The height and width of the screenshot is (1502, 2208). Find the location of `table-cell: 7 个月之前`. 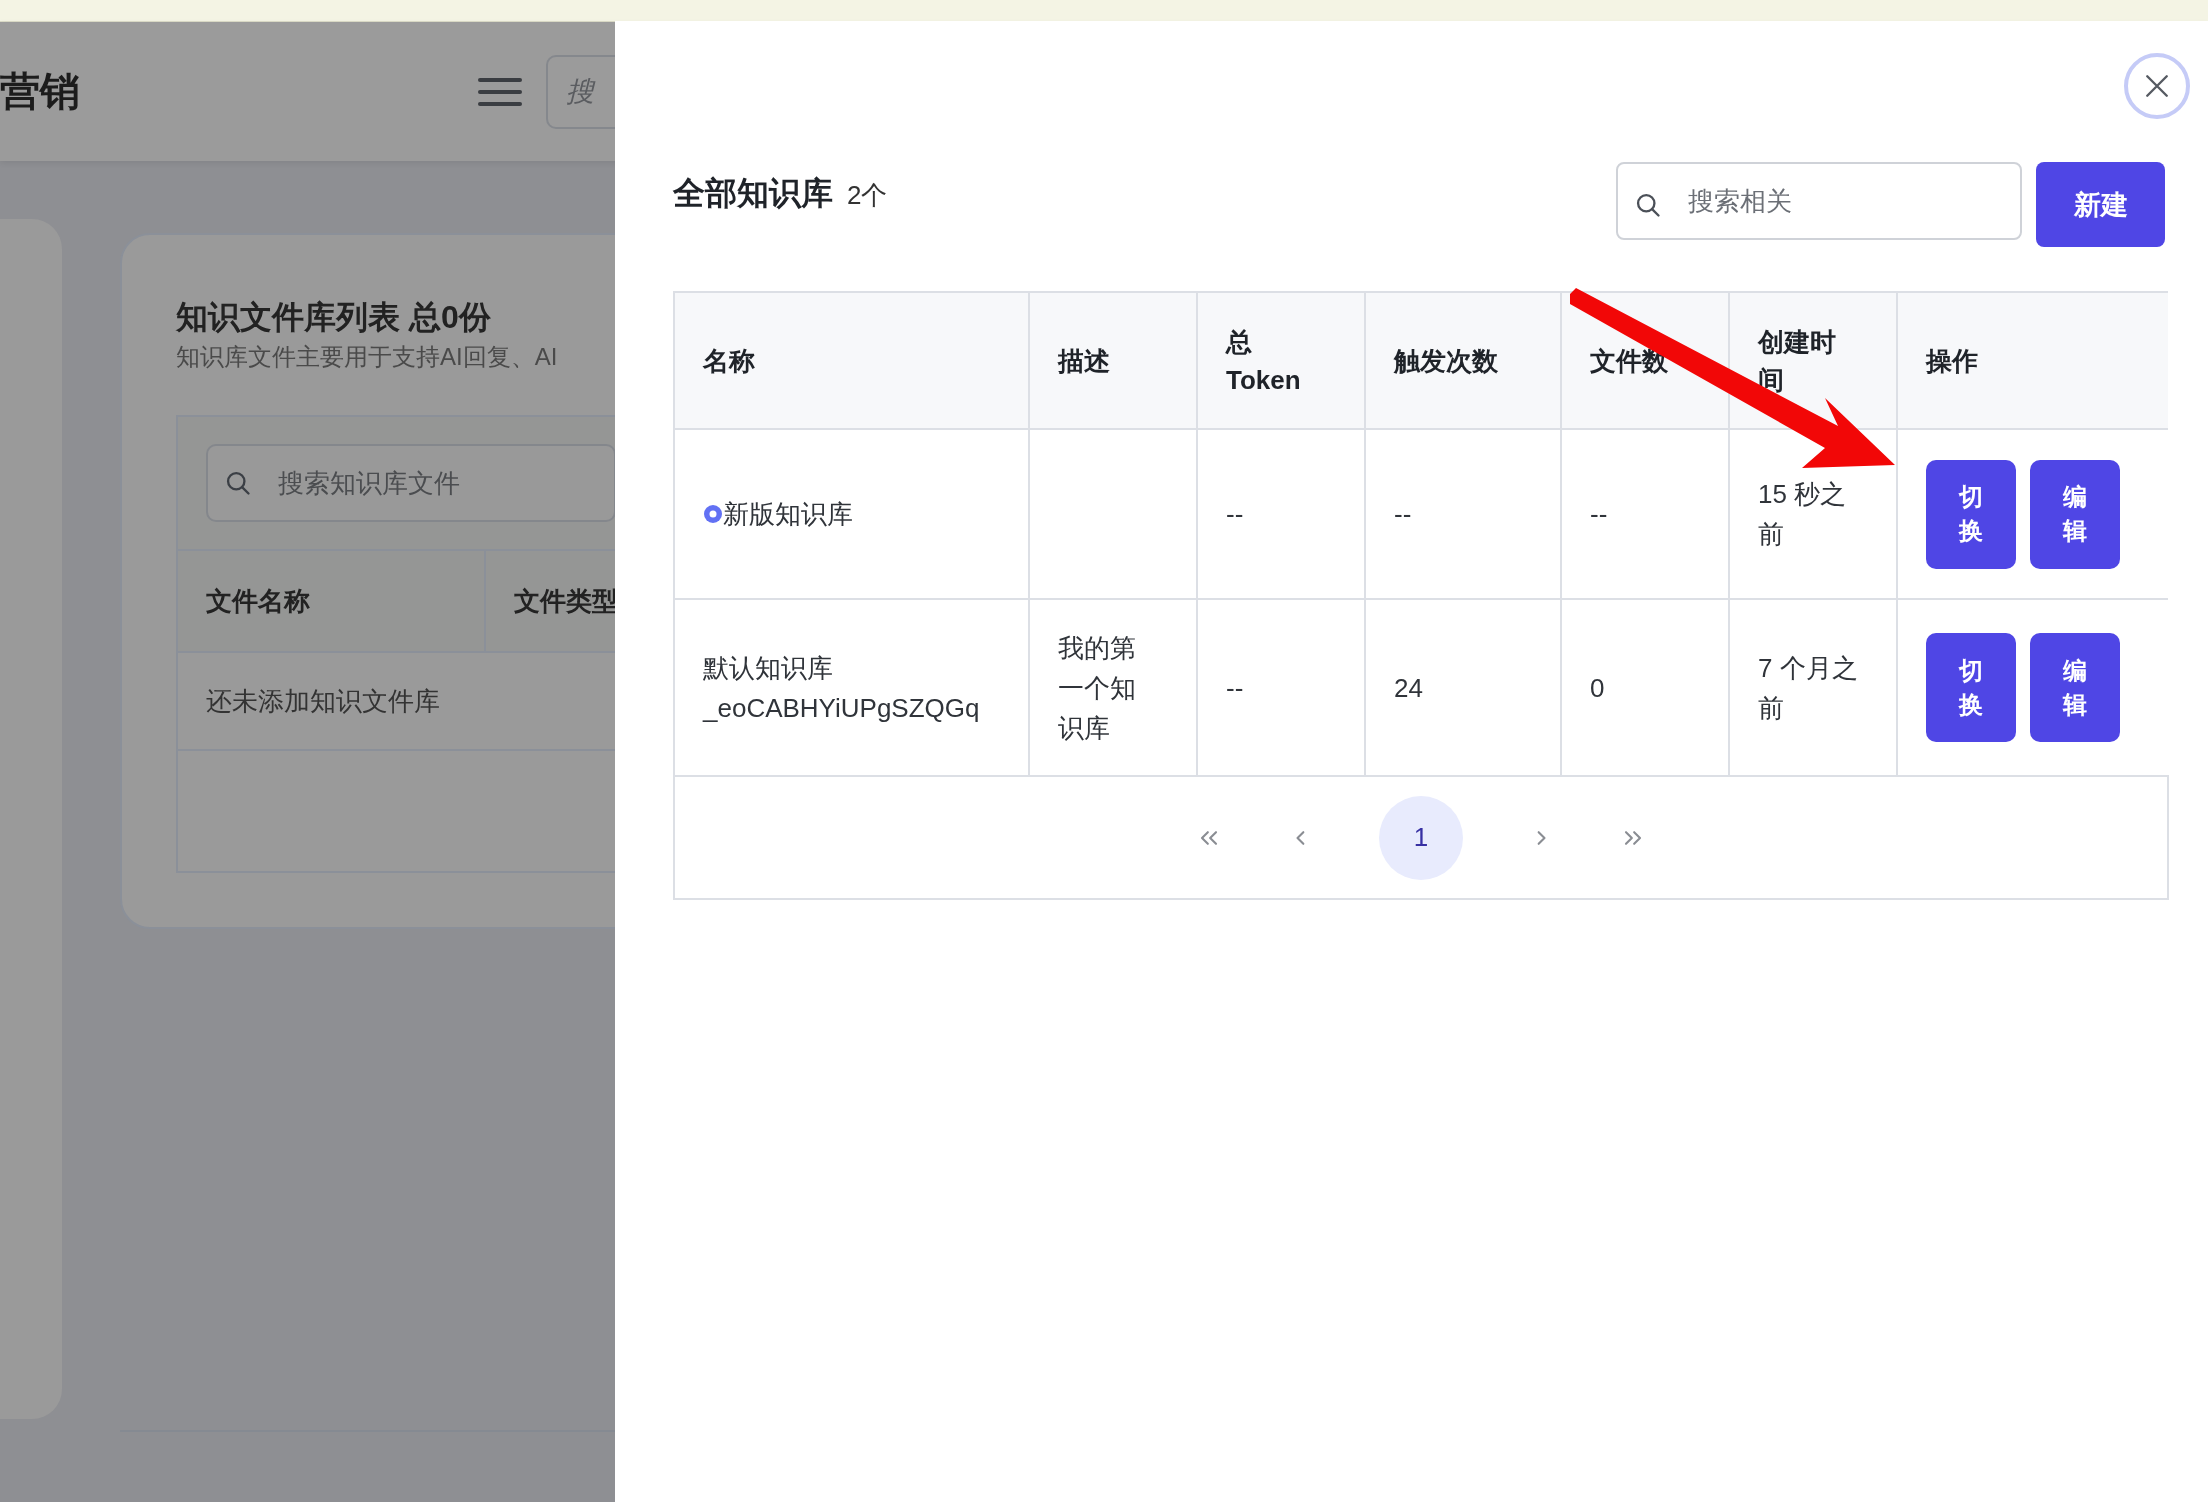

table-cell: 7 个月之前 is located at coordinates (1808, 687).